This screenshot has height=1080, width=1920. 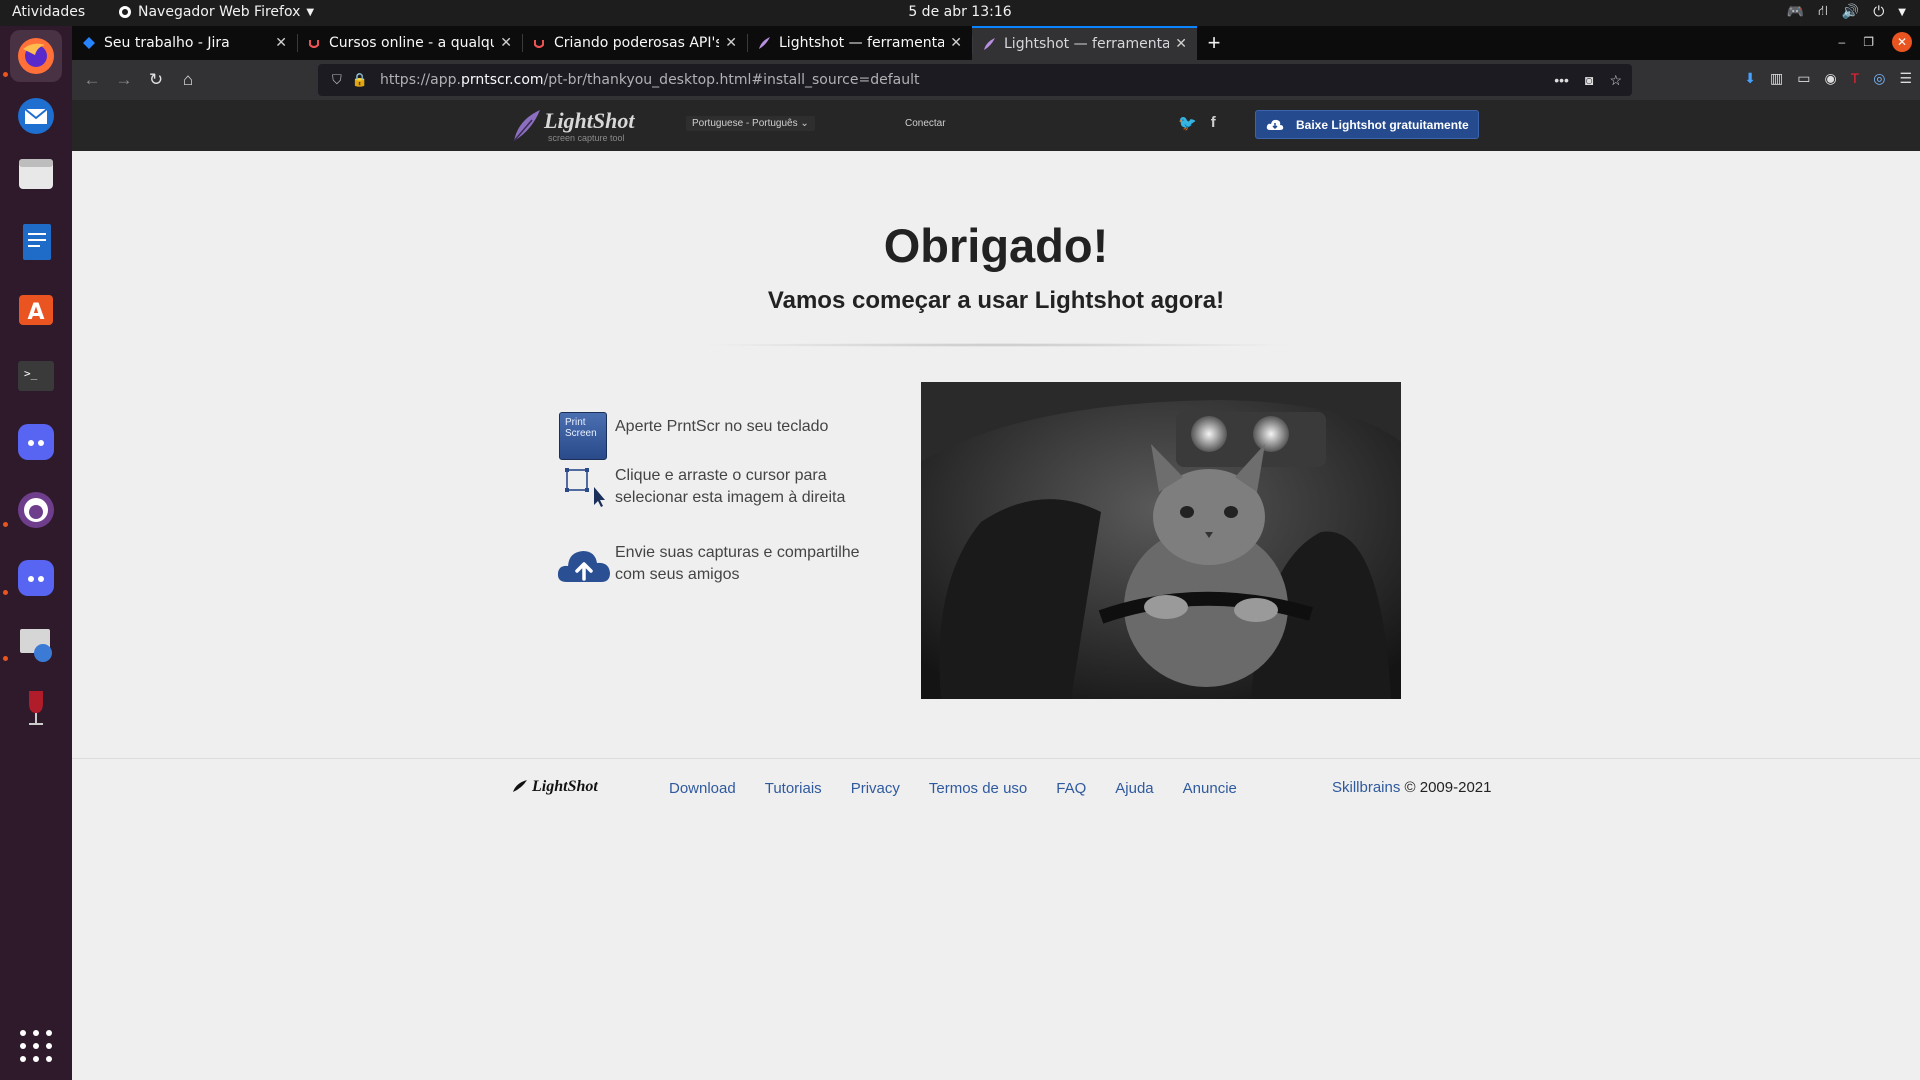 I want to click on forward-icon: →, so click(x=124, y=80).